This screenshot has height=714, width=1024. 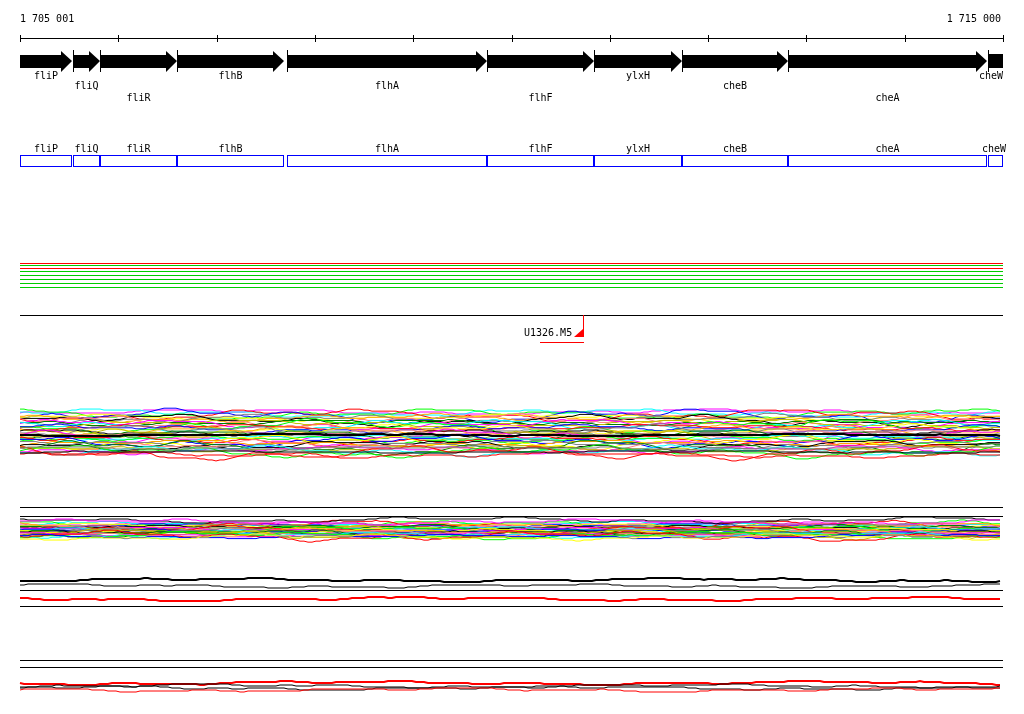 What do you see at coordinates (973, 18) in the screenshot?
I see `position-label: 1 715 000` at bounding box center [973, 18].